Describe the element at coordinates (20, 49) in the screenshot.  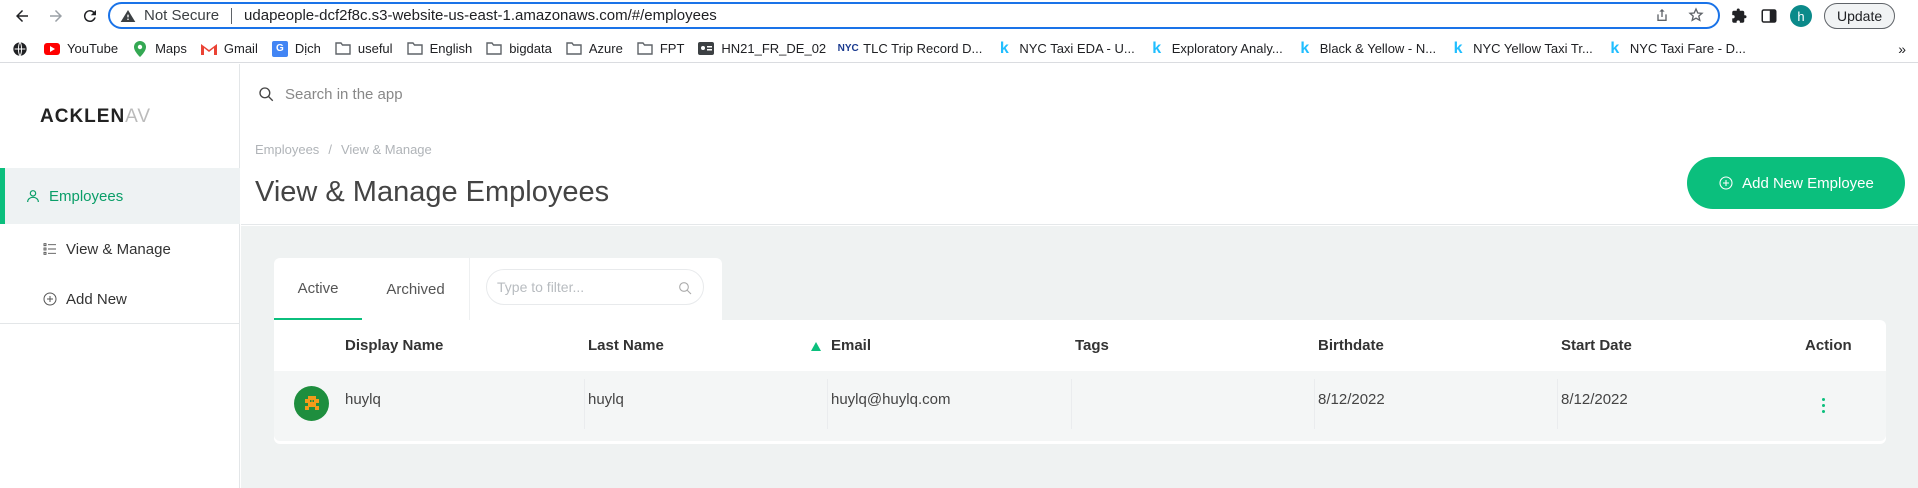
I see `apps-icon` at that location.